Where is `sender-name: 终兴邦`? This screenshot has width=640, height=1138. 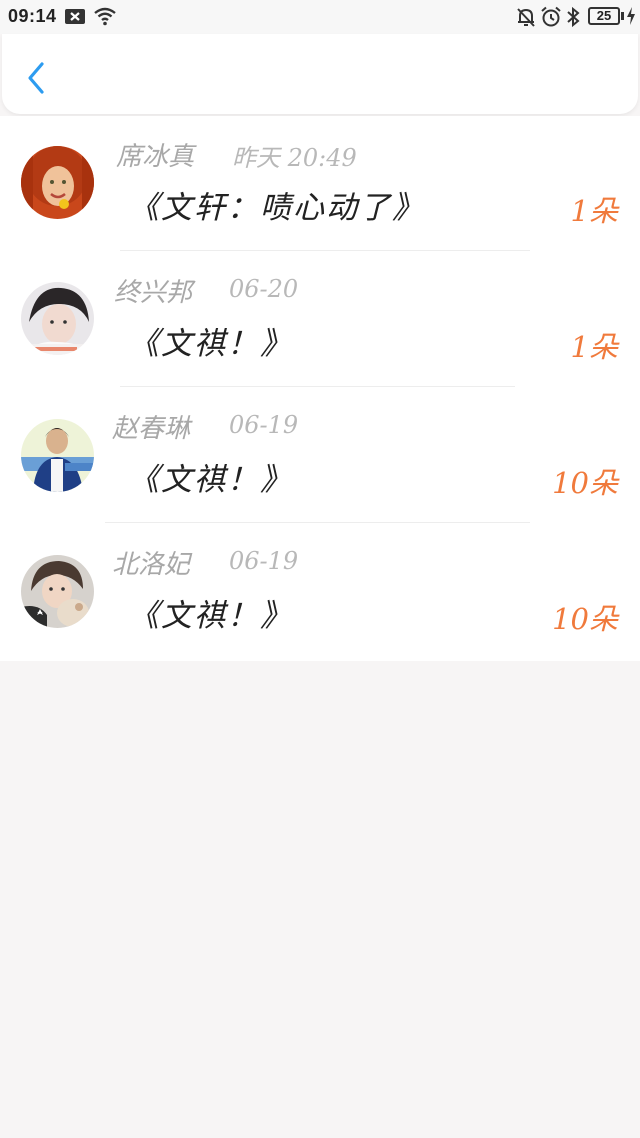 sender-name: 终兴邦 is located at coordinates (153, 293).